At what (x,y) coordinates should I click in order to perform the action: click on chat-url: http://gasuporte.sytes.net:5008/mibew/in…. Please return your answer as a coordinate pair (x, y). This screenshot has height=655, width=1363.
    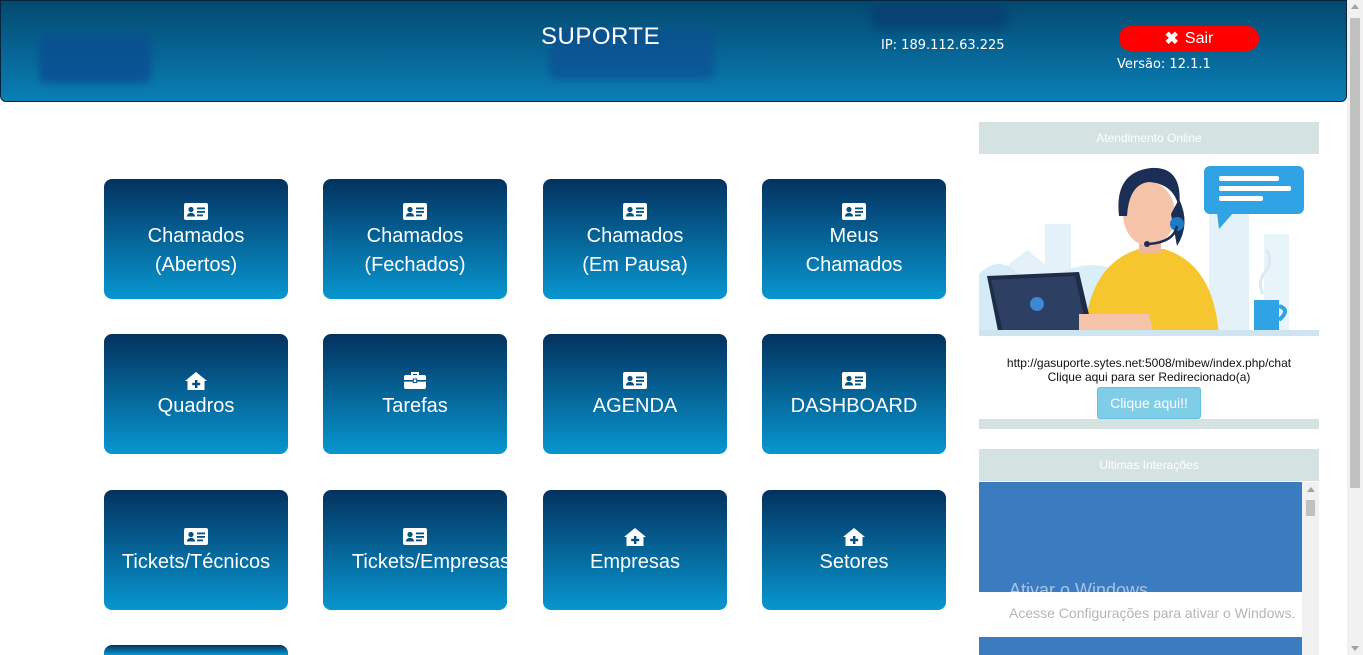
    Looking at the image, I should click on (1149, 363).